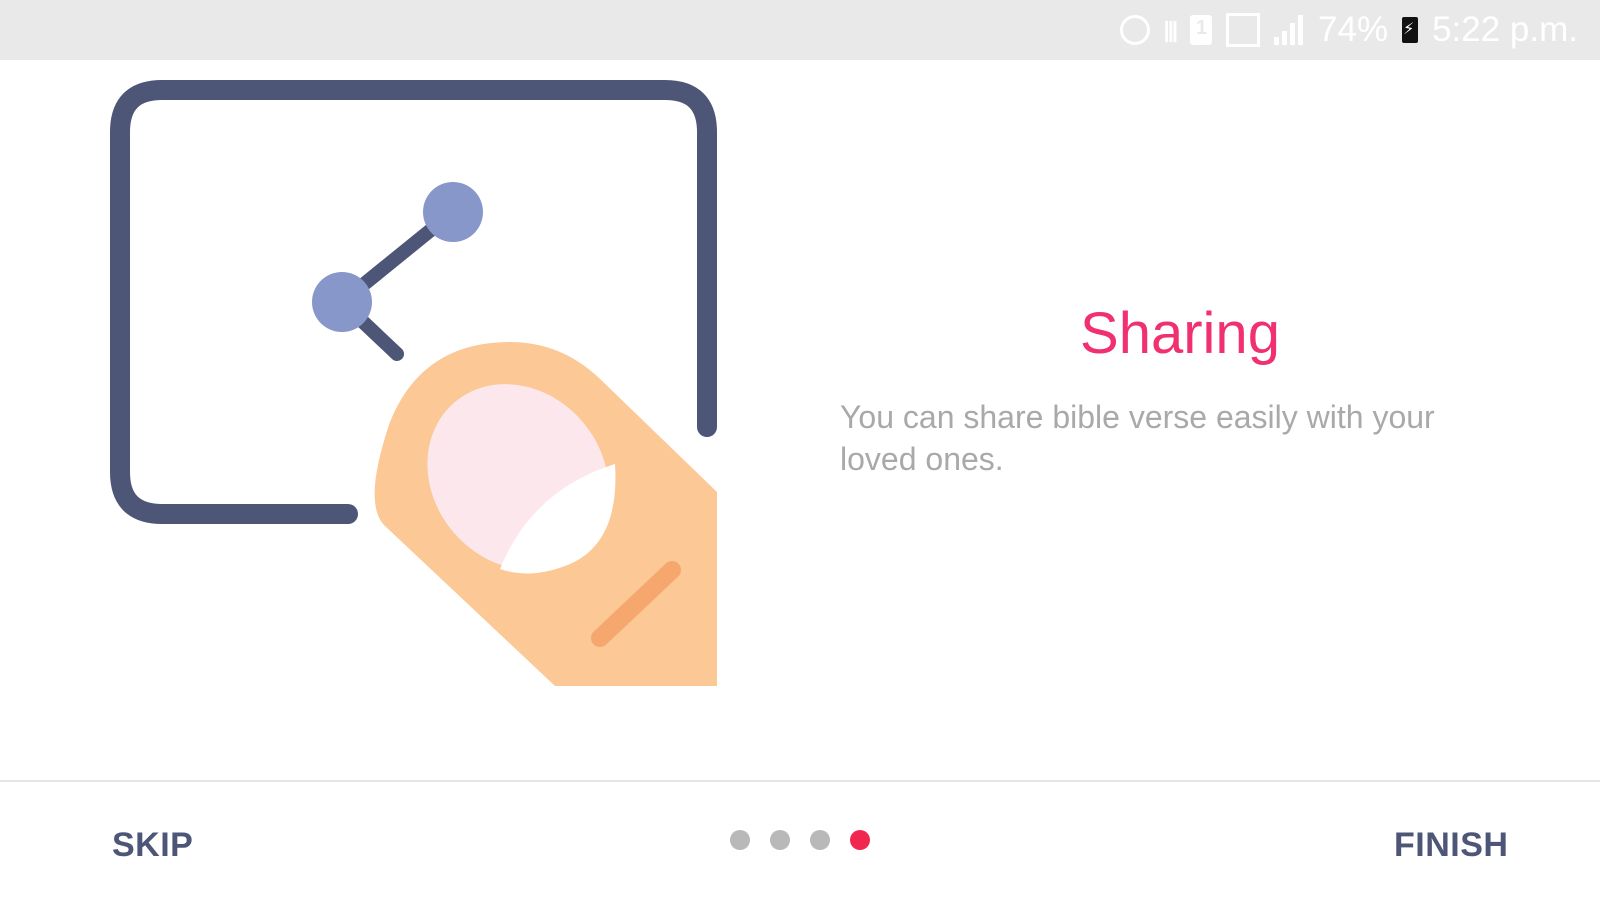 This screenshot has height=900, width=1600. What do you see at coordinates (1243, 30) in the screenshot?
I see `no-signal-icon` at bounding box center [1243, 30].